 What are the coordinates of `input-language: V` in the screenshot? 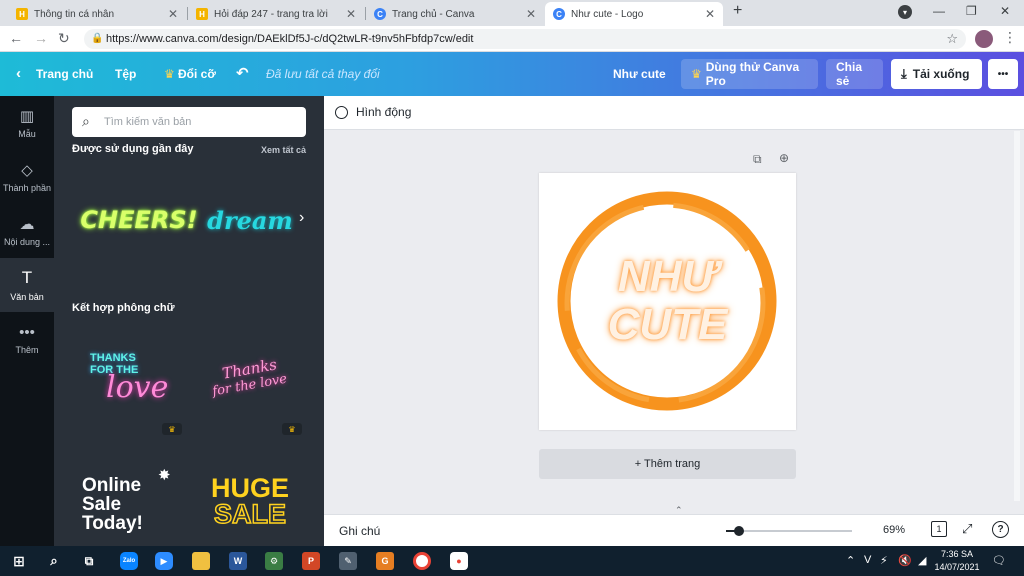 It's located at (867, 560).